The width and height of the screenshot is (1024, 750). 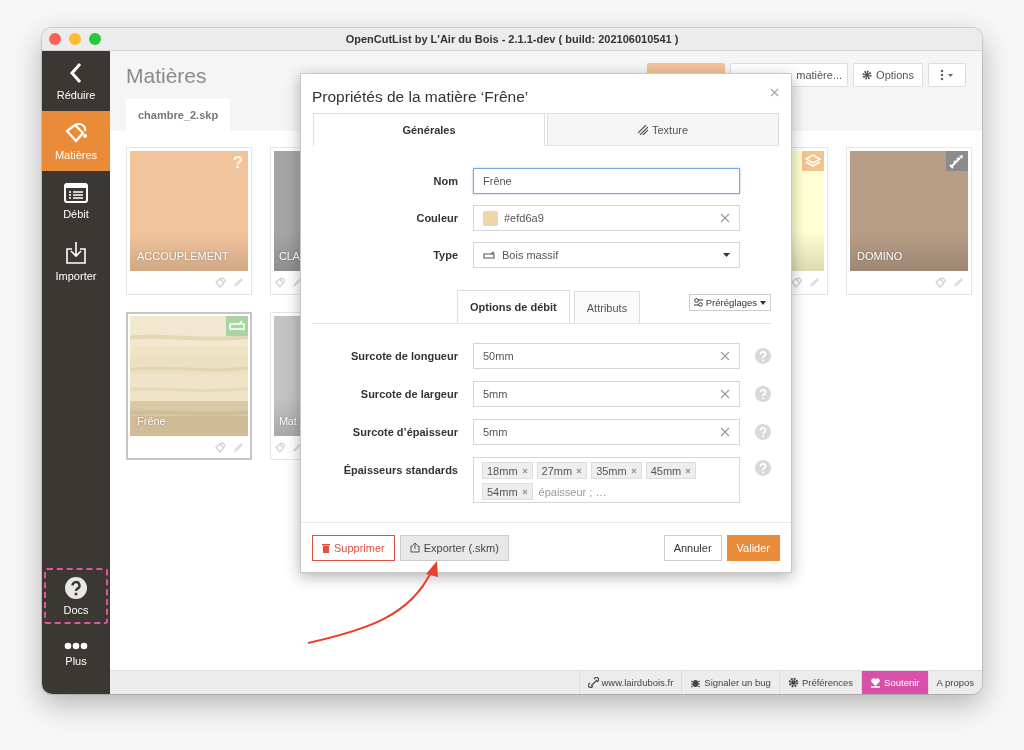 I want to click on dialog-tab: Générales, so click(x=429, y=129).